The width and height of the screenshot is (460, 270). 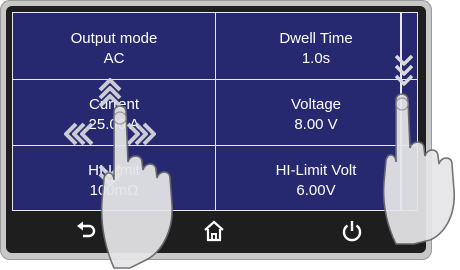 I want to click on cell-output-mode: Output mode AC, so click(x=114, y=46).